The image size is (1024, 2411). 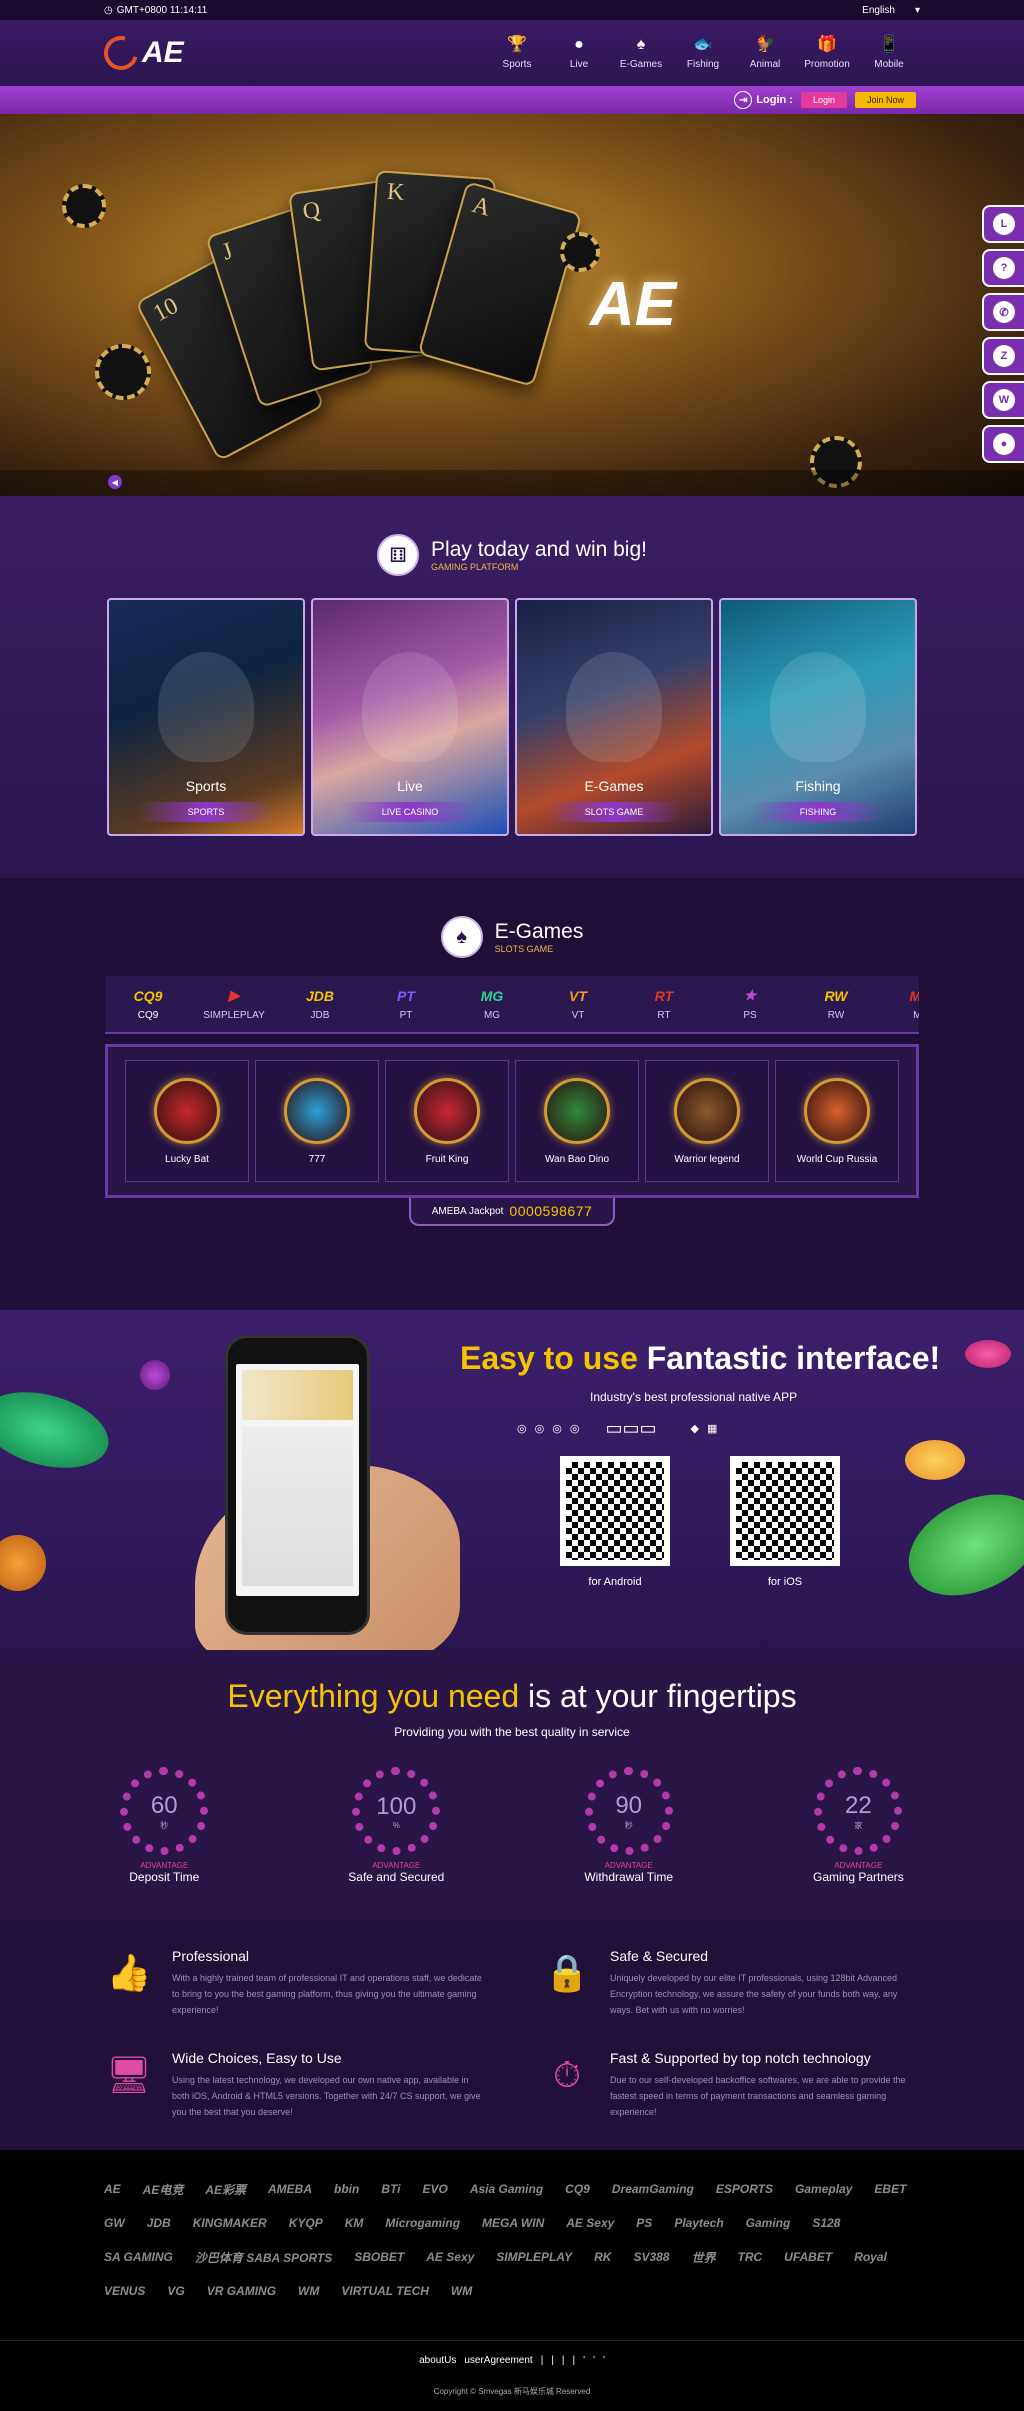 I want to click on sound-icon: ◀, so click(x=115, y=482).